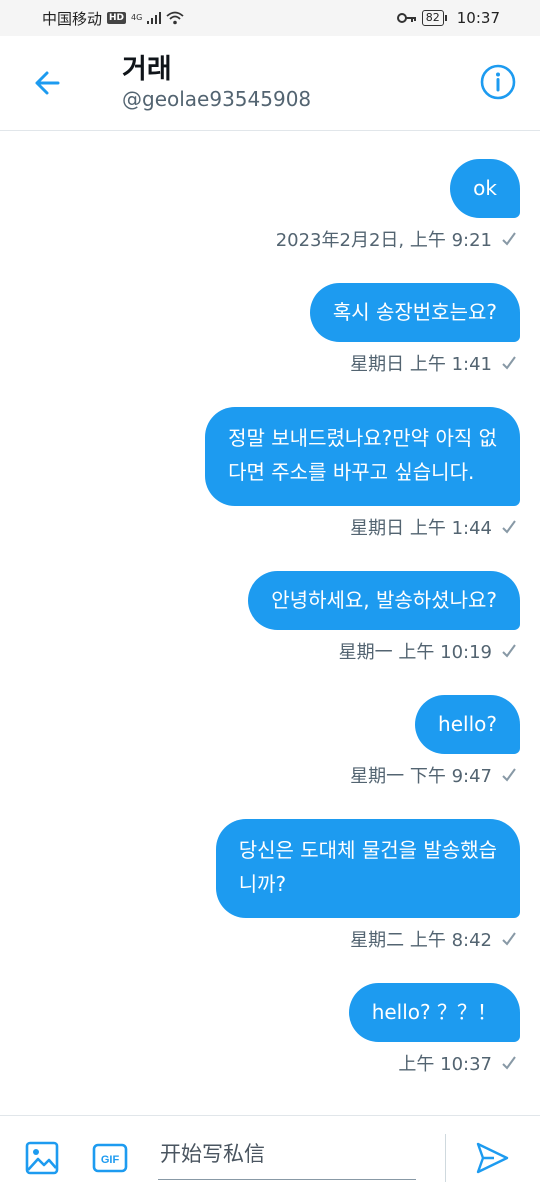 The height and width of the screenshot is (1201, 540). I want to click on message-bubble: 당신은 도대체 물건을 발송했습 니까?, so click(367, 868).